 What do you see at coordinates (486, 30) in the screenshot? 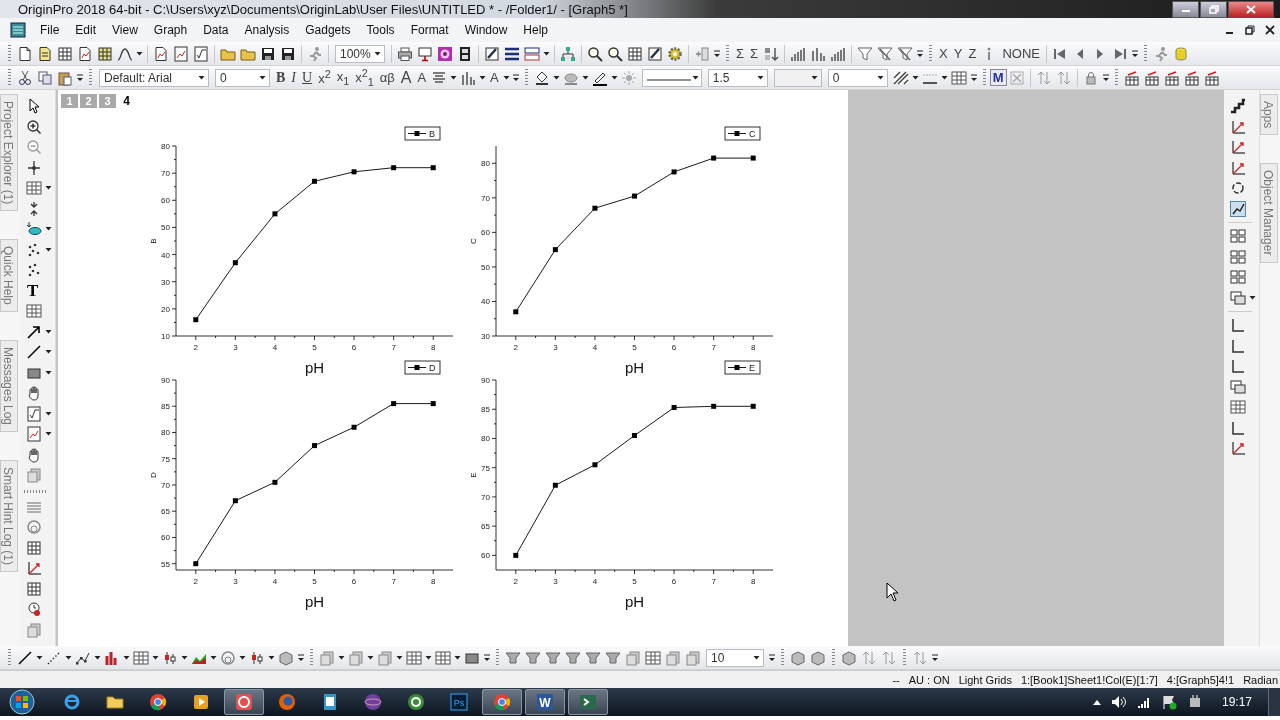
I see `menu-item: Window` at bounding box center [486, 30].